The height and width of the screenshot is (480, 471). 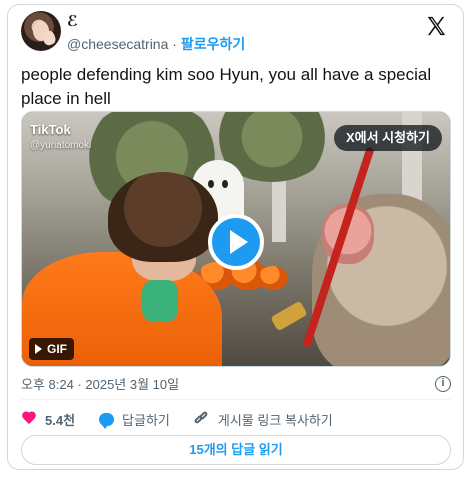 I want to click on person-hair, so click(x=163, y=217).